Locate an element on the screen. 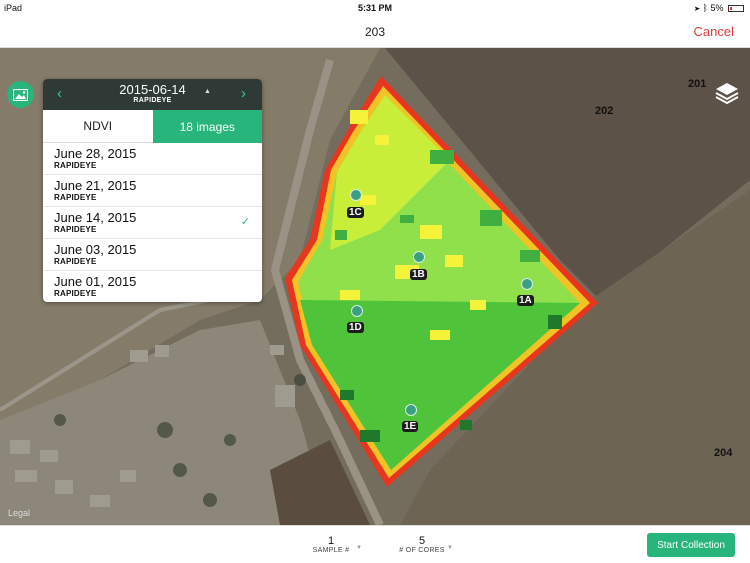 The image size is (750, 563). list-item-date: June 03, 2015 is located at coordinates (95, 249).